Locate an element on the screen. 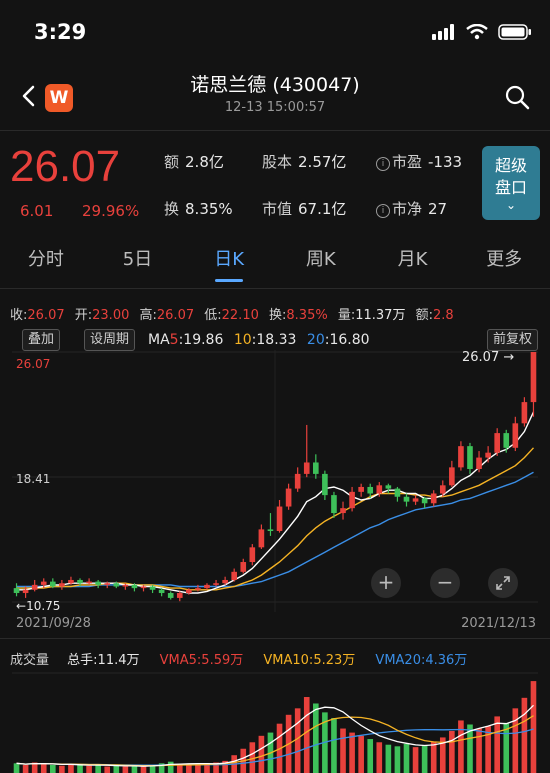  minus-icon: − is located at coordinates (445, 582).